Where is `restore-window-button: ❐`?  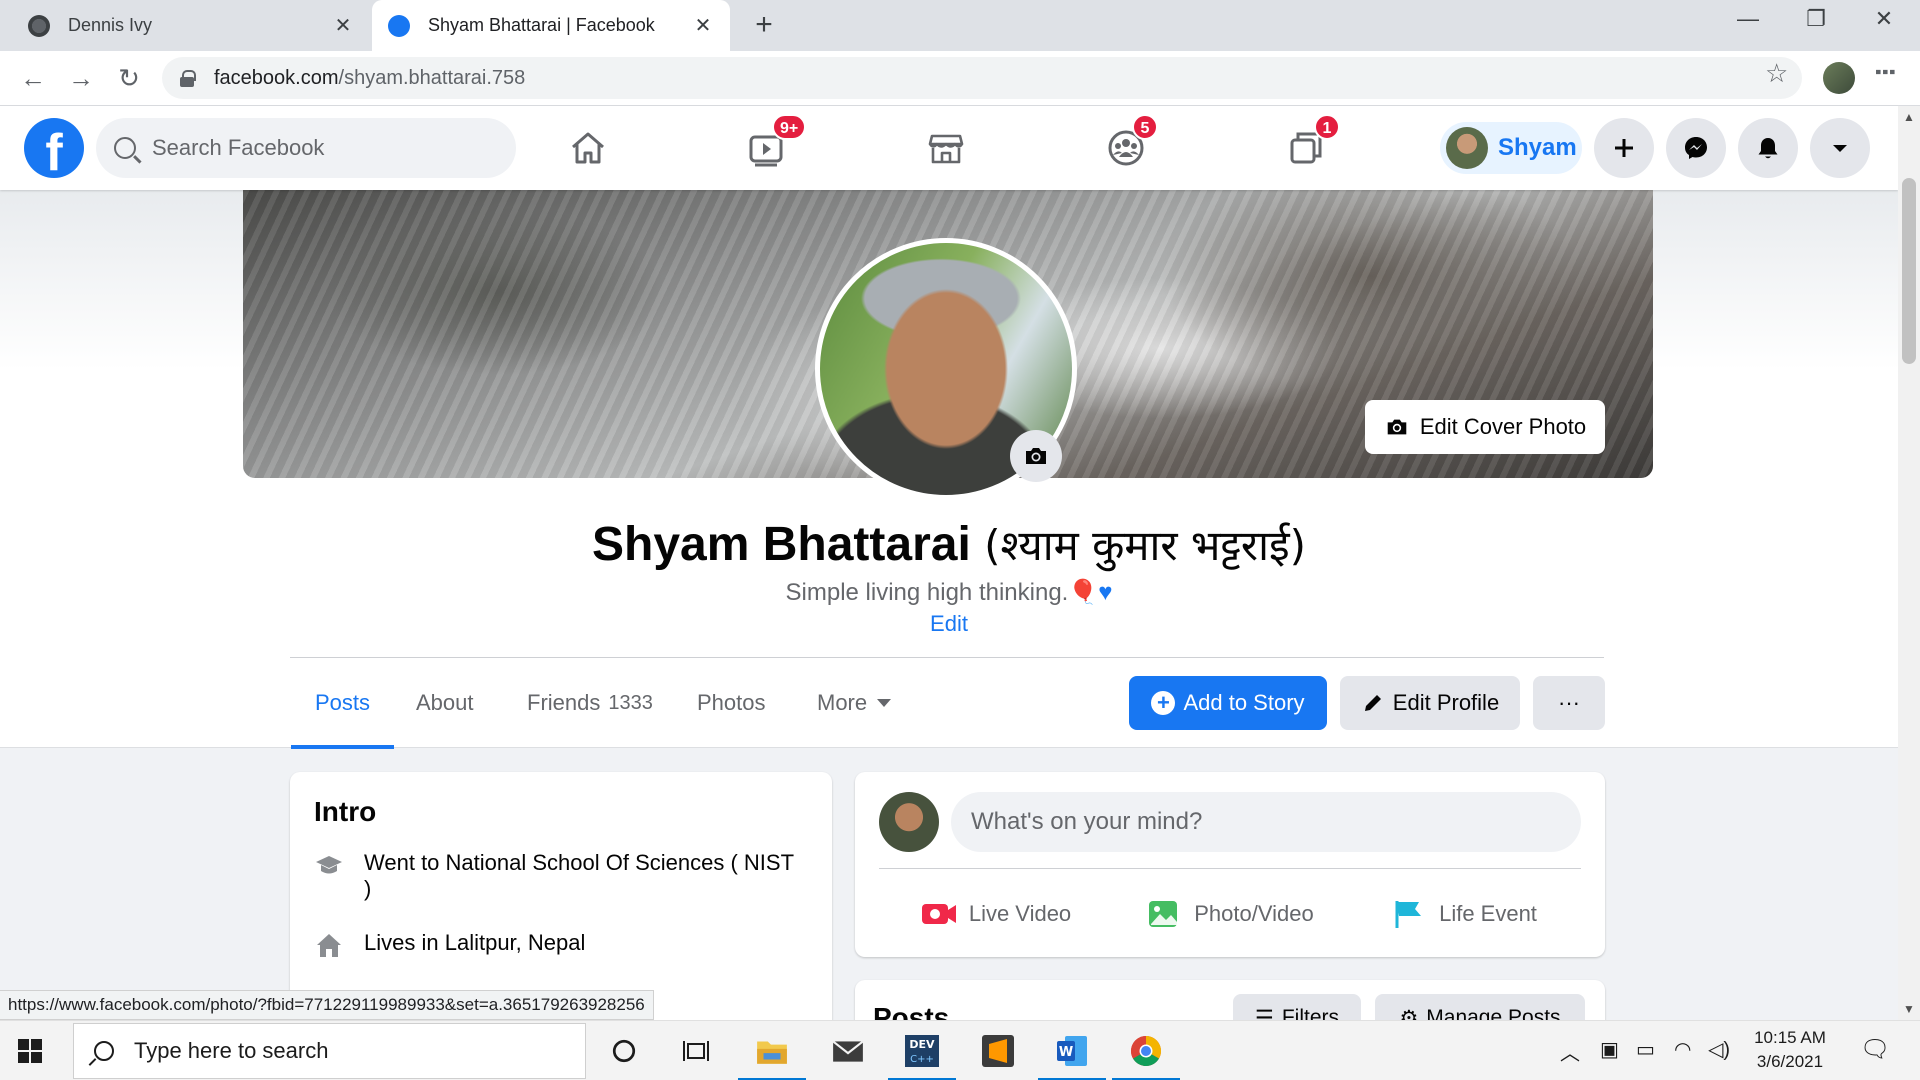 restore-window-button: ❐ is located at coordinates (1816, 19).